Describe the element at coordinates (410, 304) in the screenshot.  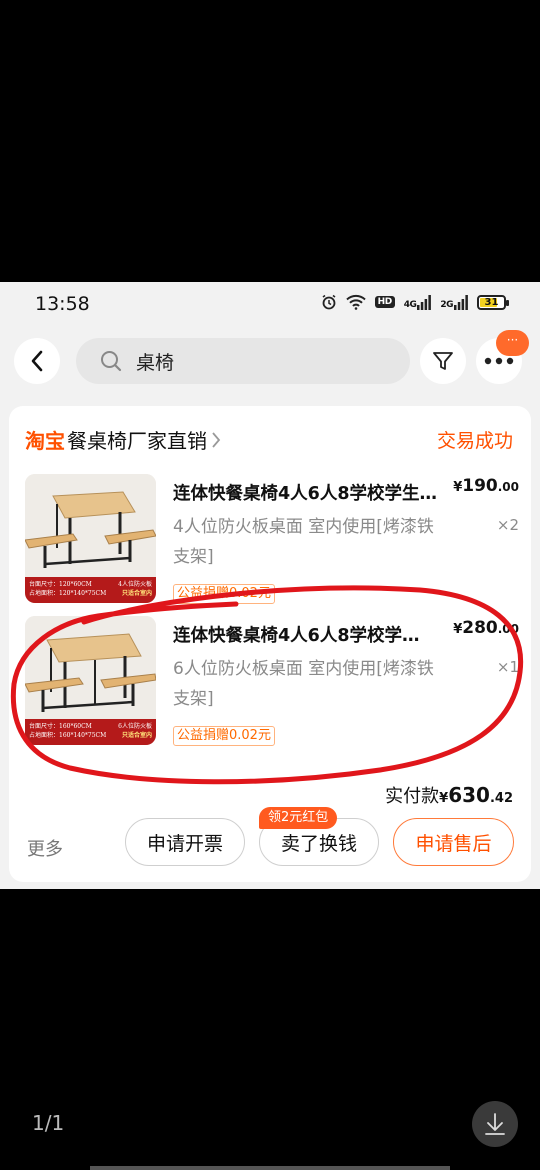
I see `signal-label-1: 4G` at that location.